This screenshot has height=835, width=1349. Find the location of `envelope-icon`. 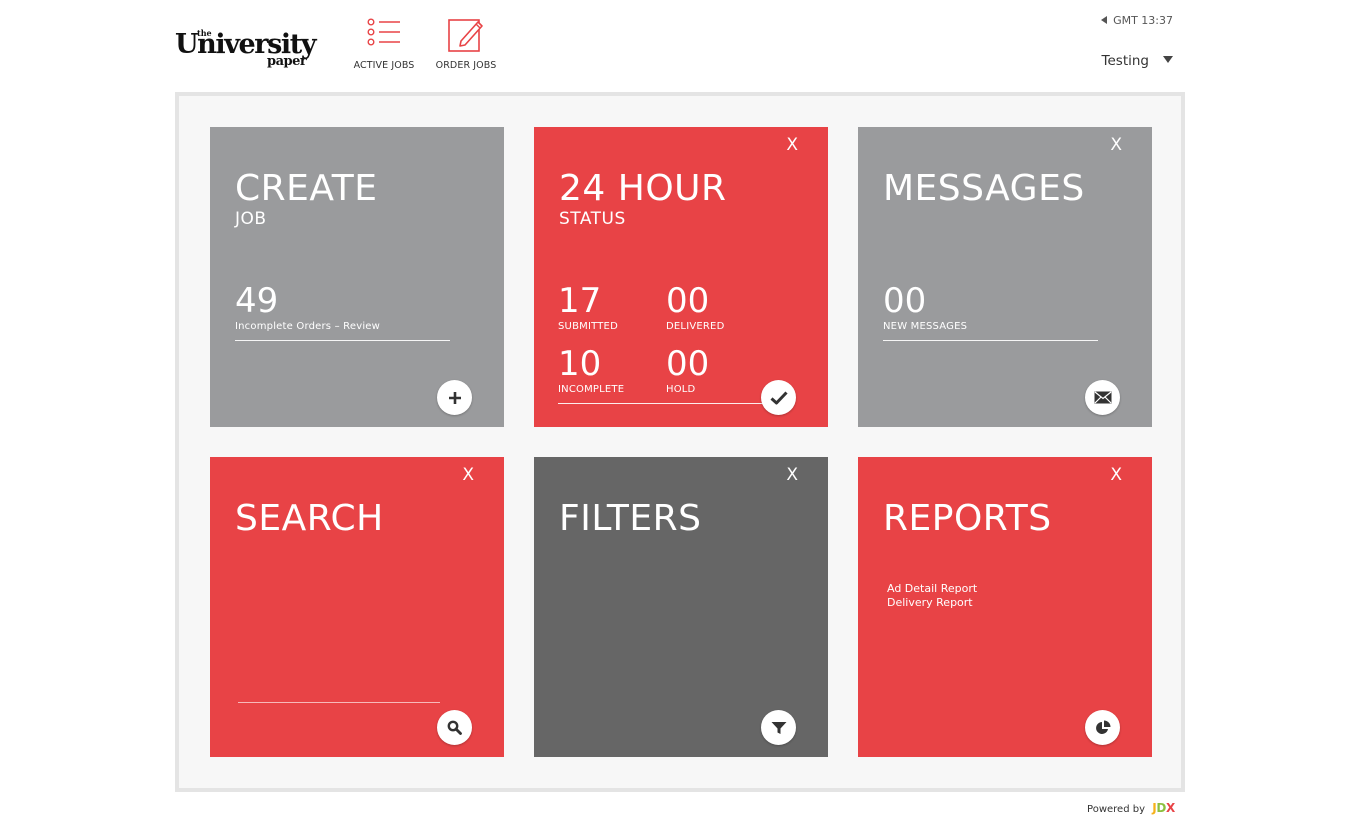

envelope-icon is located at coordinates (1103, 397).